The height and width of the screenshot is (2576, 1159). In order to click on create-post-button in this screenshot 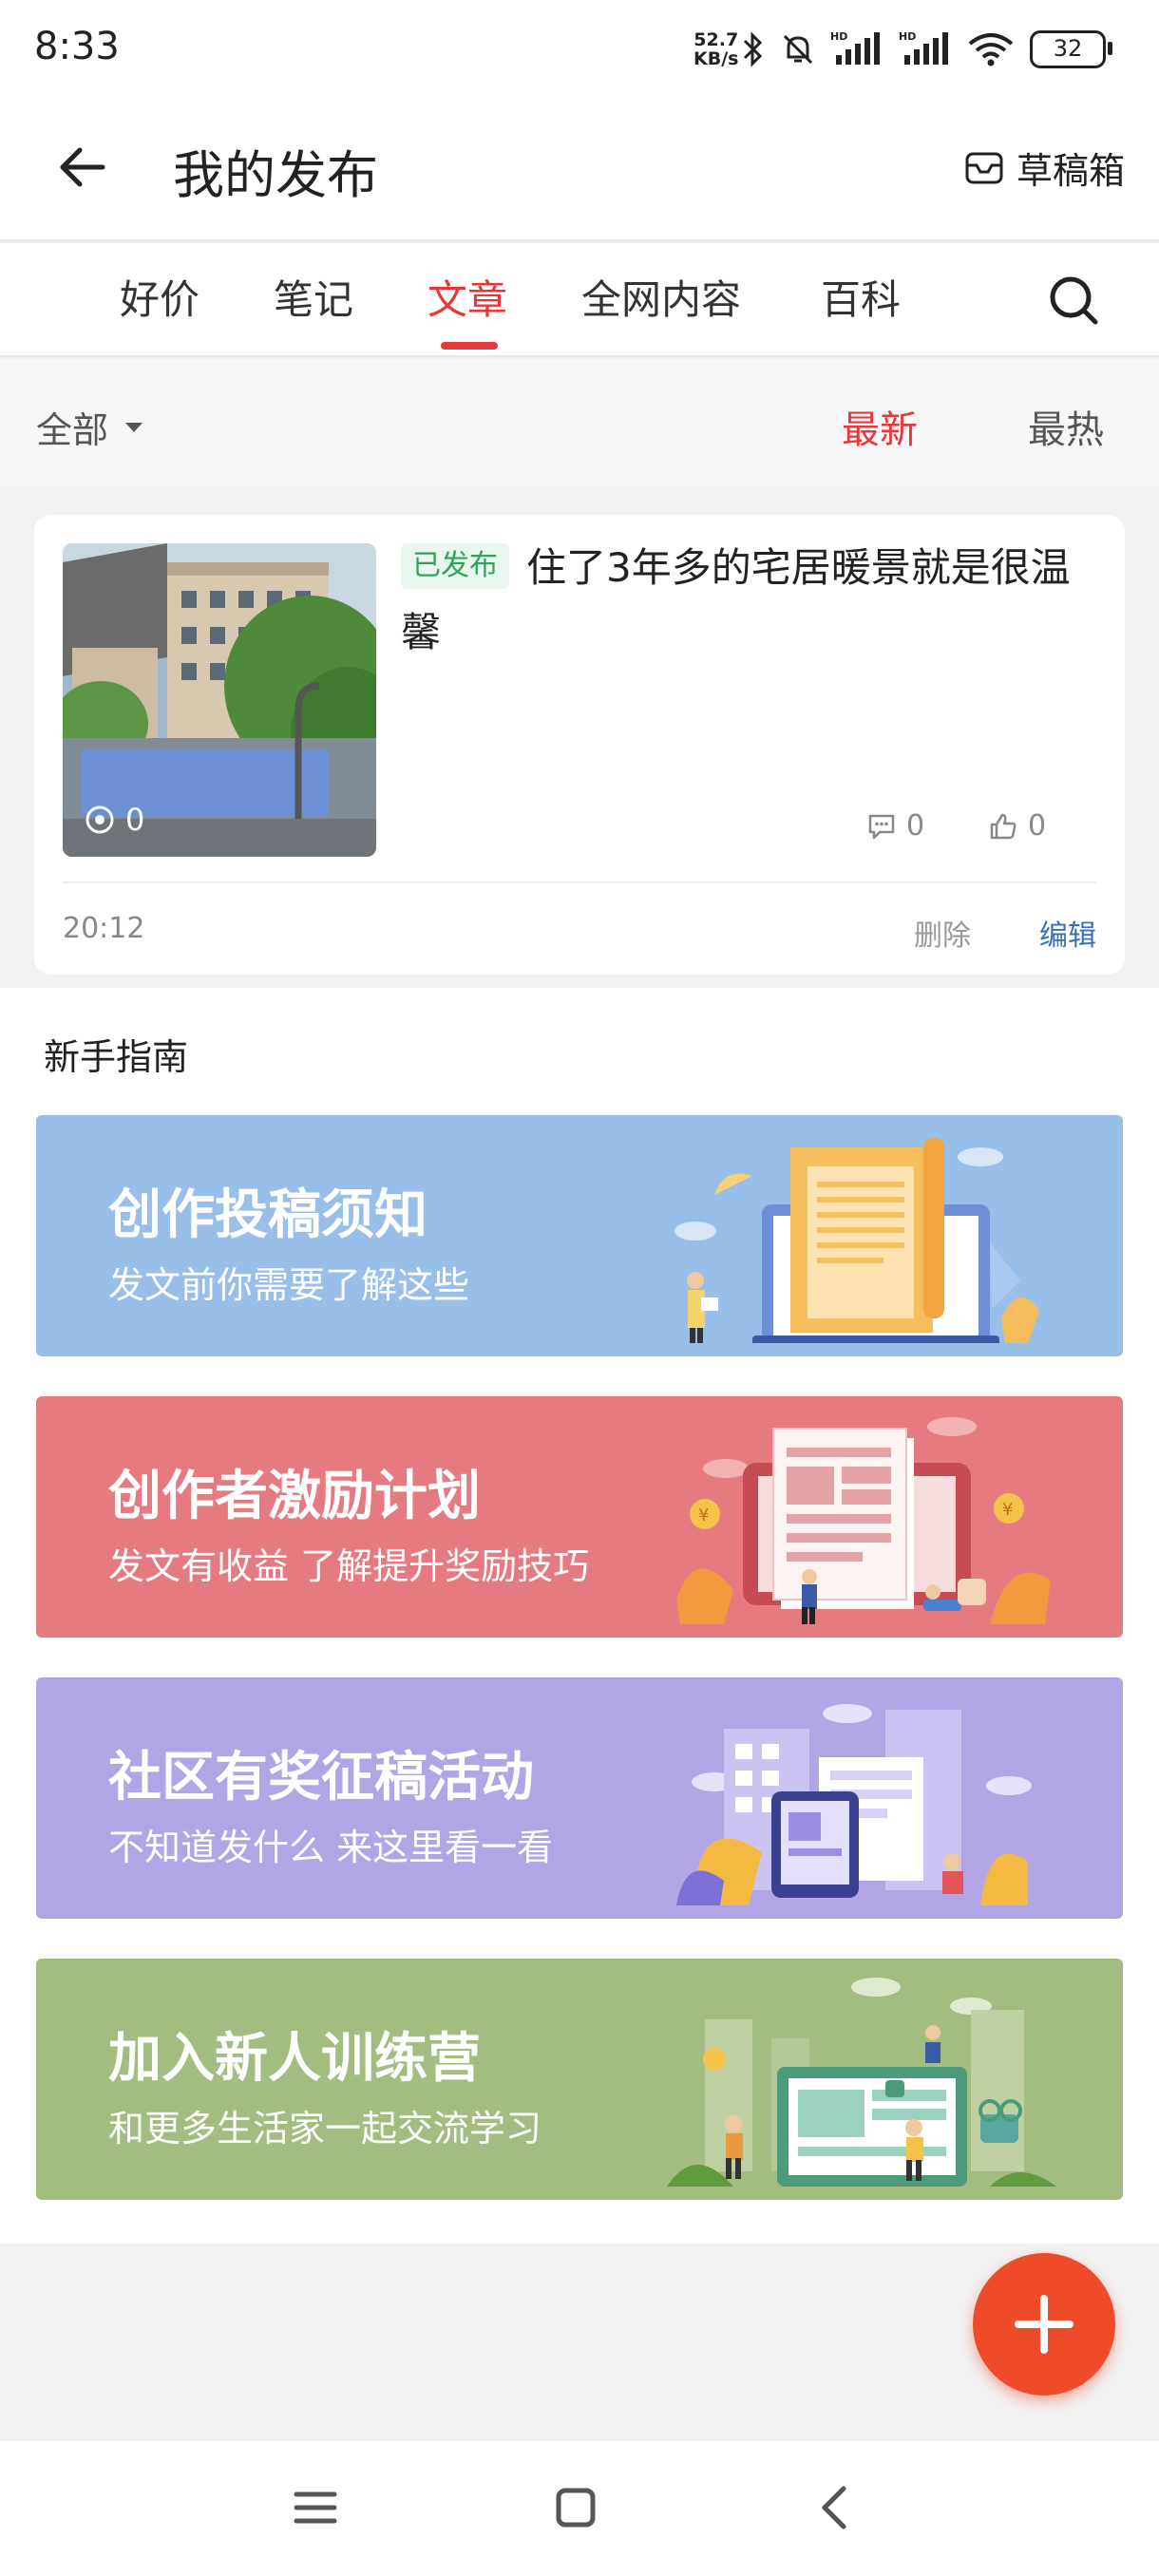, I will do `click(1044, 2324)`.